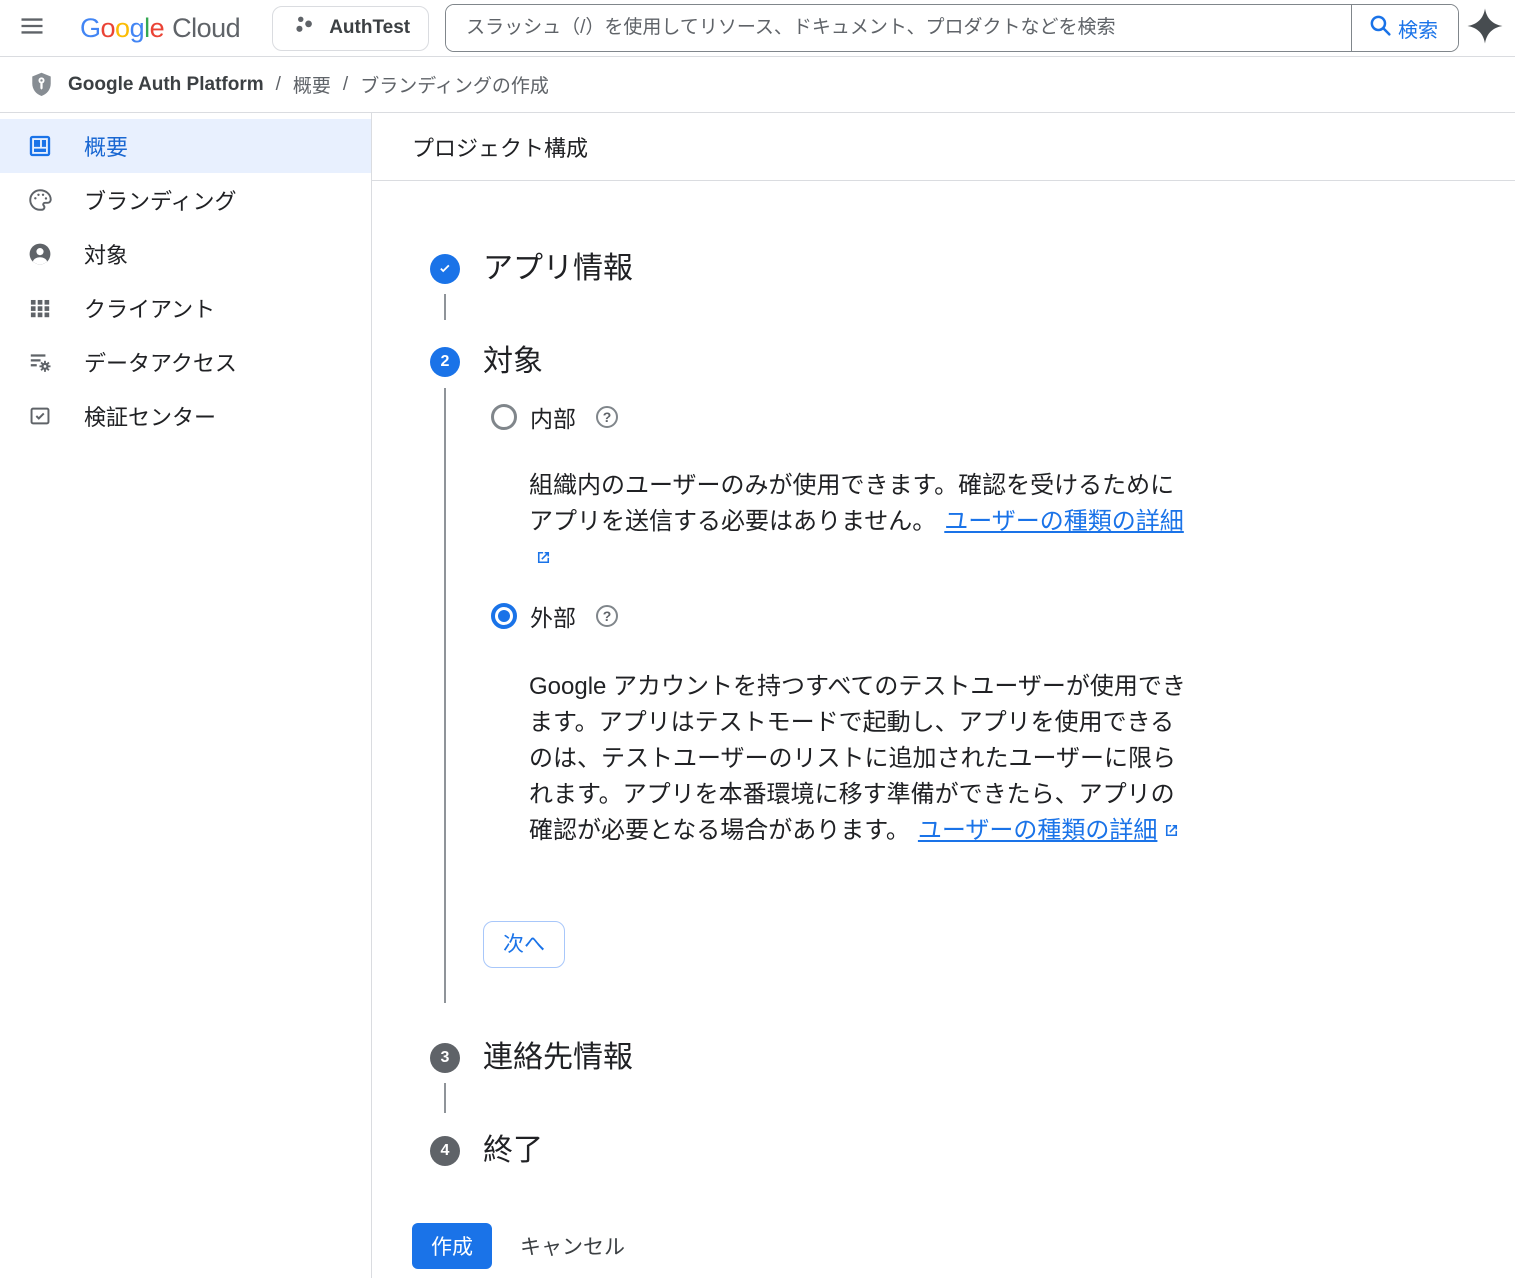 This screenshot has width=1515, height=1278. I want to click on verification-checkbox-icon, so click(40, 416).